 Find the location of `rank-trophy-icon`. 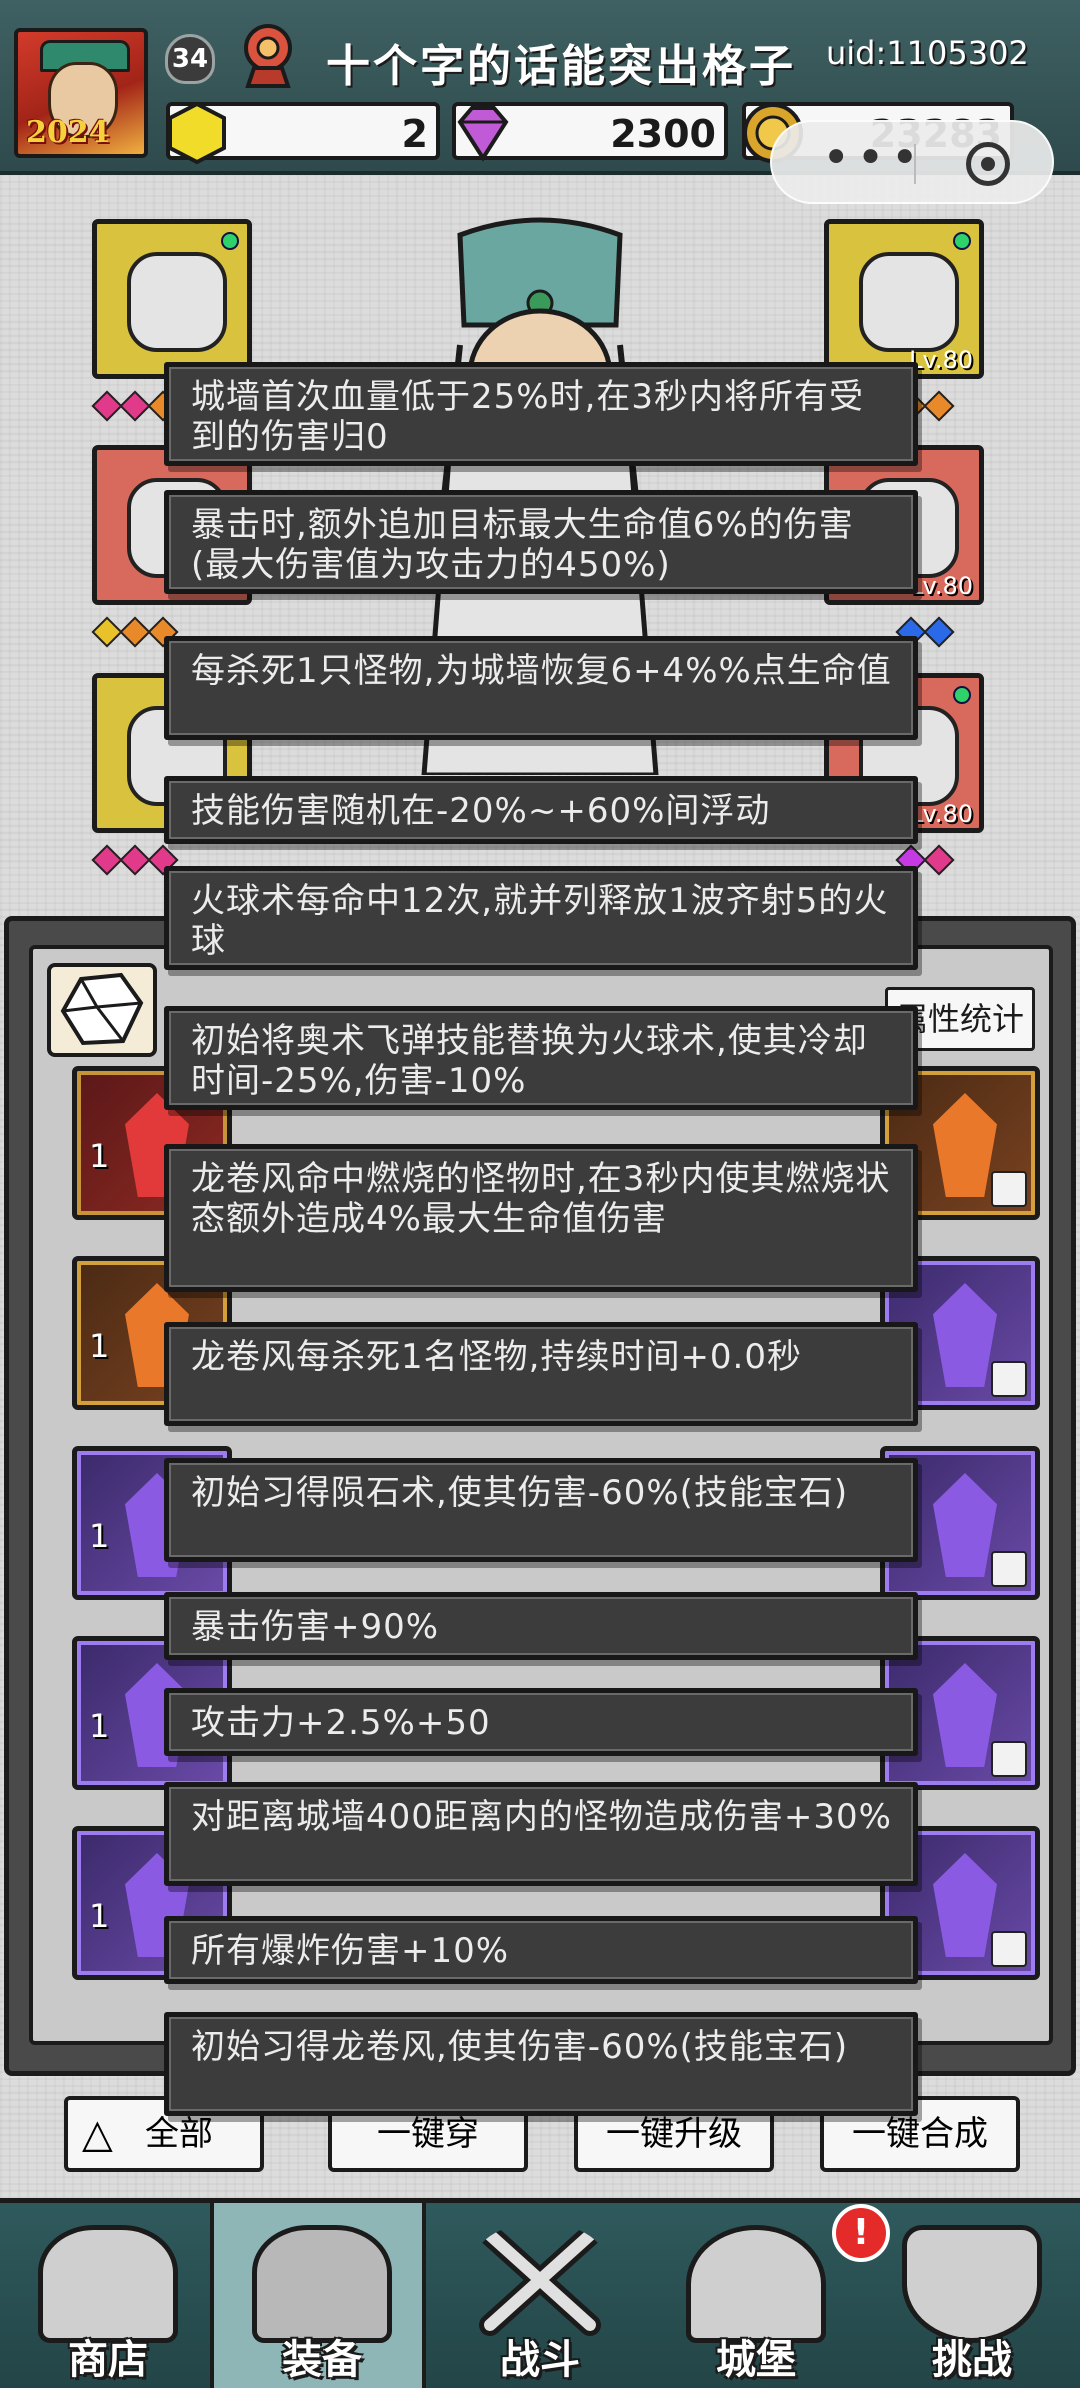

rank-trophy-icon is located at coordinates (268, 56).